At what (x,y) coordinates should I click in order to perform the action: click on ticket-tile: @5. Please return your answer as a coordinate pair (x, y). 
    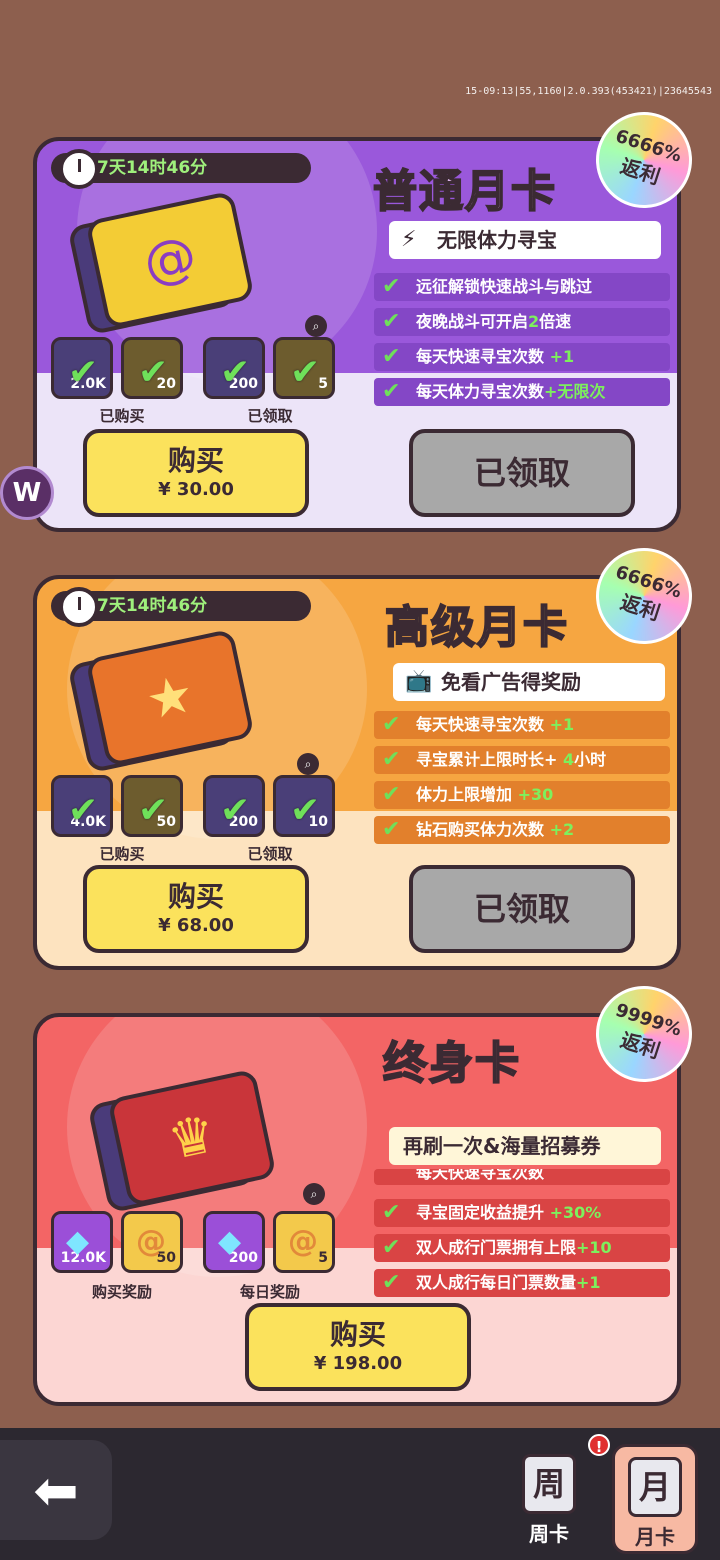
    Looking at the image, I should click on (304, 1242).